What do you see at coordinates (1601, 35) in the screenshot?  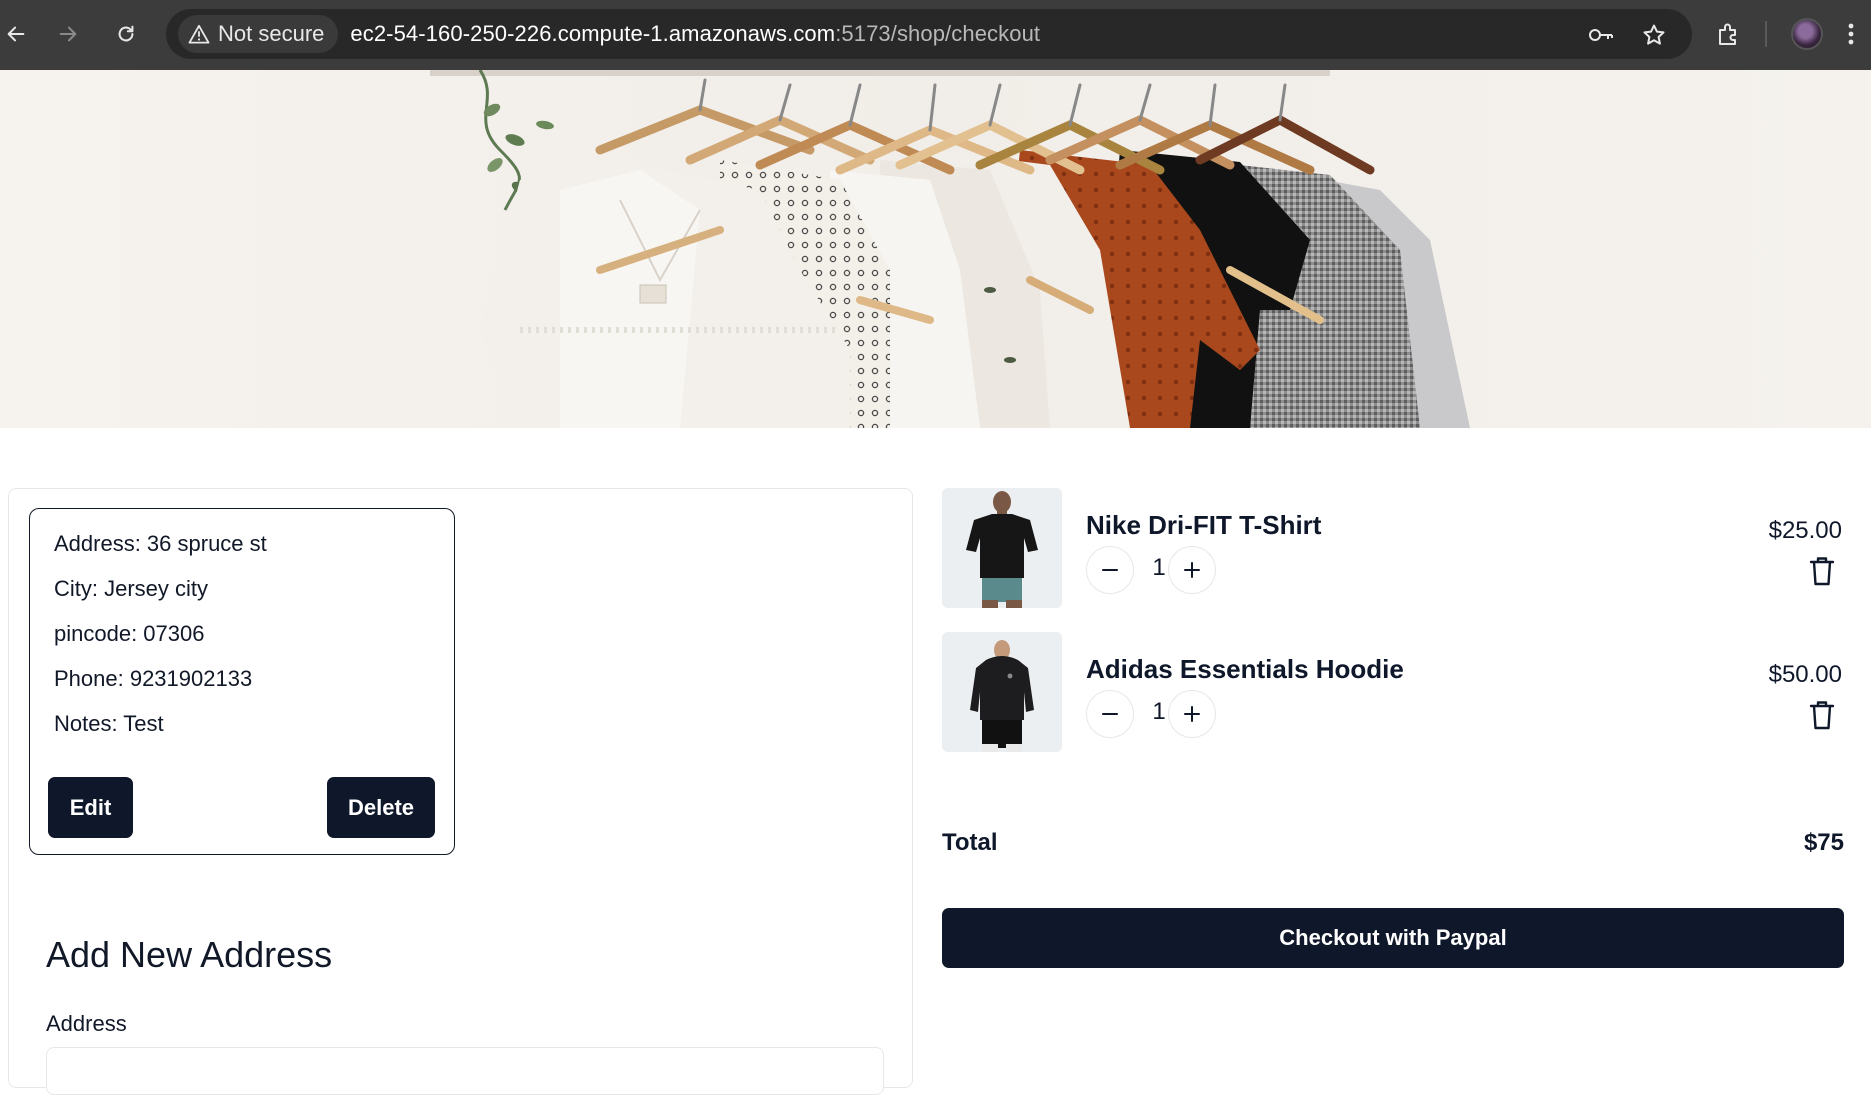 I see `key-icon` at bounding box center [1601, 35].